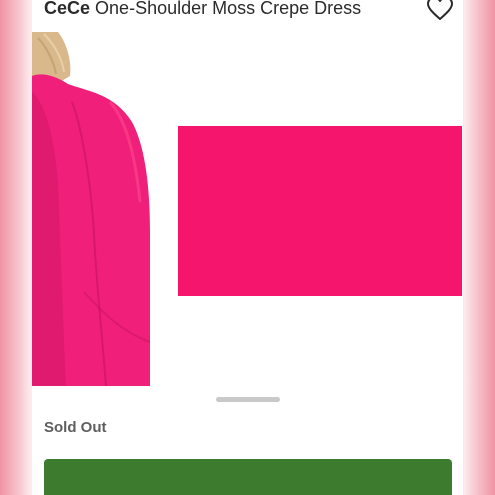 This screenshot has width=495, height=495. I want to click on favorite-button, so click(440, 11).